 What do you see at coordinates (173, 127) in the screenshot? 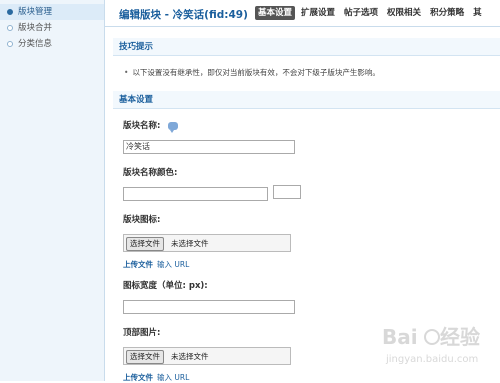
I see `help-bubble-icon` at bounding box center [173, 127].